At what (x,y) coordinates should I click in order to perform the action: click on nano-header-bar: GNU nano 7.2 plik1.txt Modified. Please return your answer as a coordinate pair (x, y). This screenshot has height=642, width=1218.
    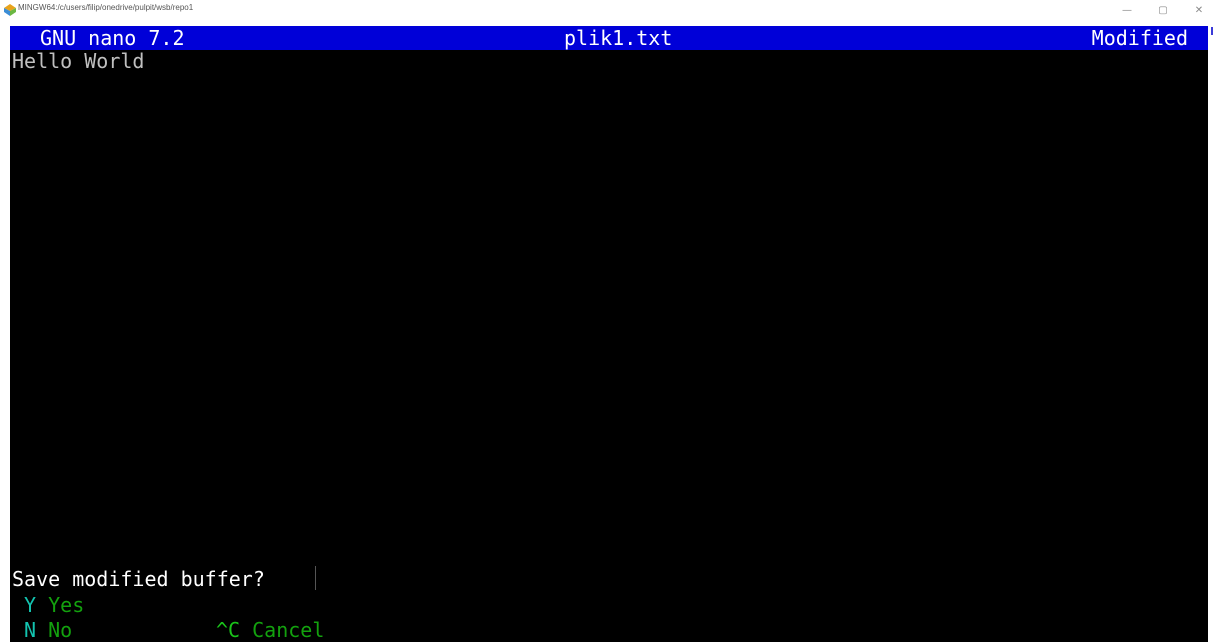
    Looking at the image, I should click on (609, 38).